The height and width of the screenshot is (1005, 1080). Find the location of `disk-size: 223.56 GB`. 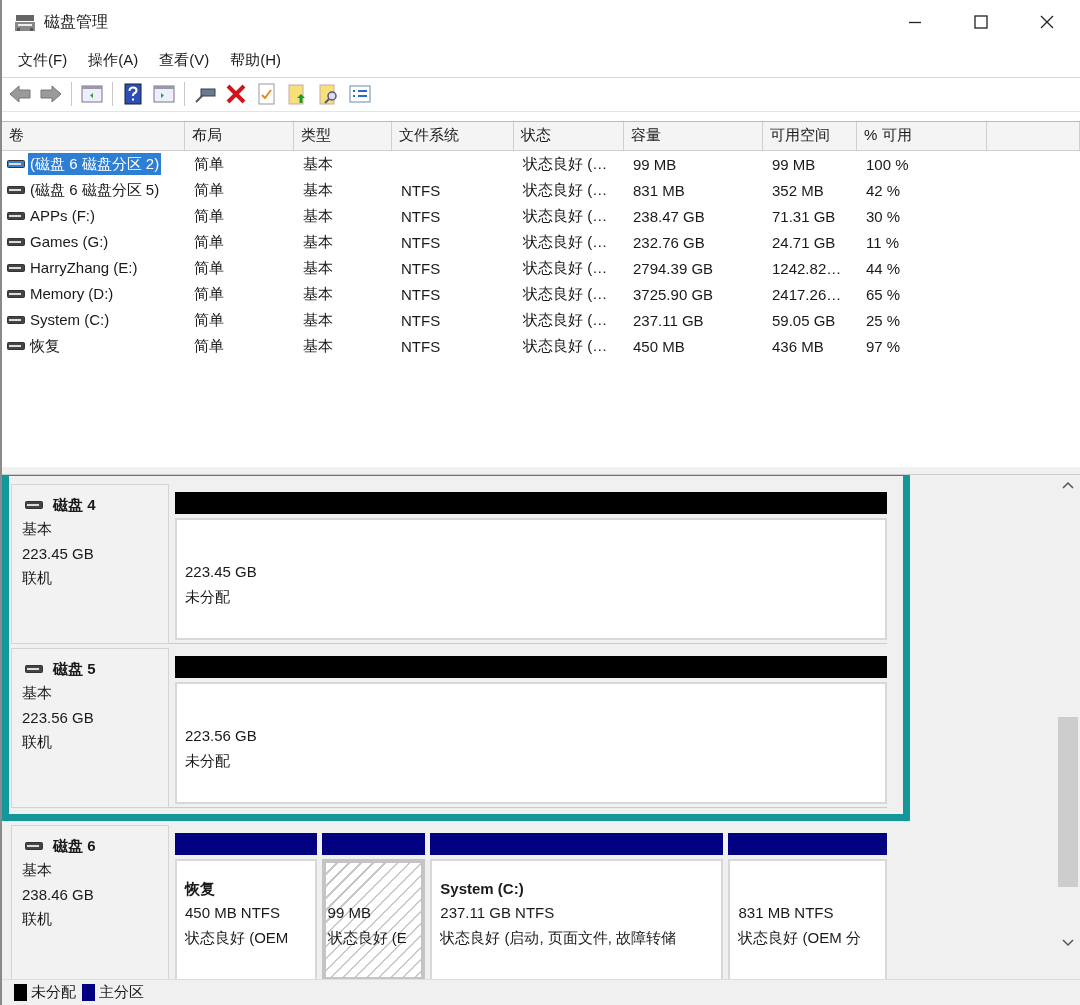

disk-size: 223.56 GB is located at coordinates (58, 717).